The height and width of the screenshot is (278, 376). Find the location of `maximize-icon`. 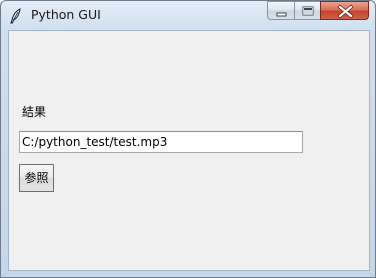

maximize-icon is located at coordinates (308, 11).